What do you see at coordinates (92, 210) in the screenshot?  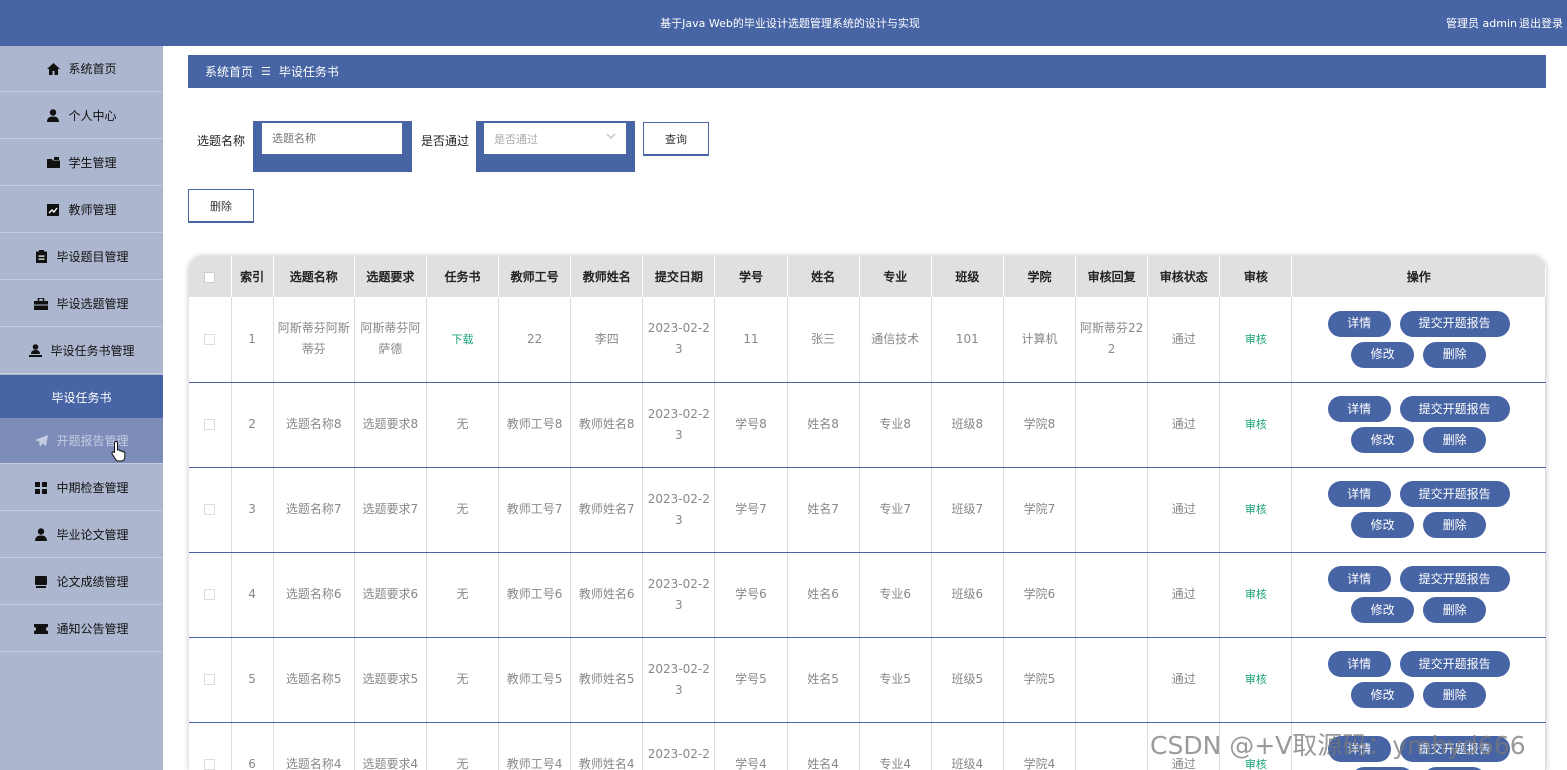 I see `sidebar-item-label: 教师管理` at bounding box center [92, 210].